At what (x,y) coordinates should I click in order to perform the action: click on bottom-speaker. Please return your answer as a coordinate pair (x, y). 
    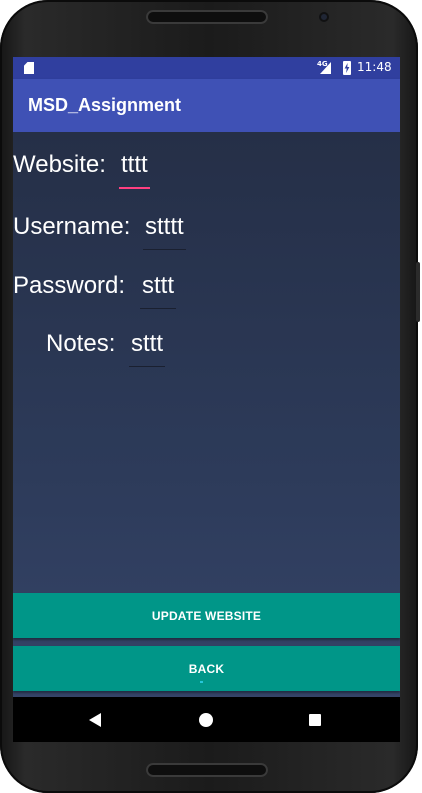
    Looking at the image, I should click on (207, 770).